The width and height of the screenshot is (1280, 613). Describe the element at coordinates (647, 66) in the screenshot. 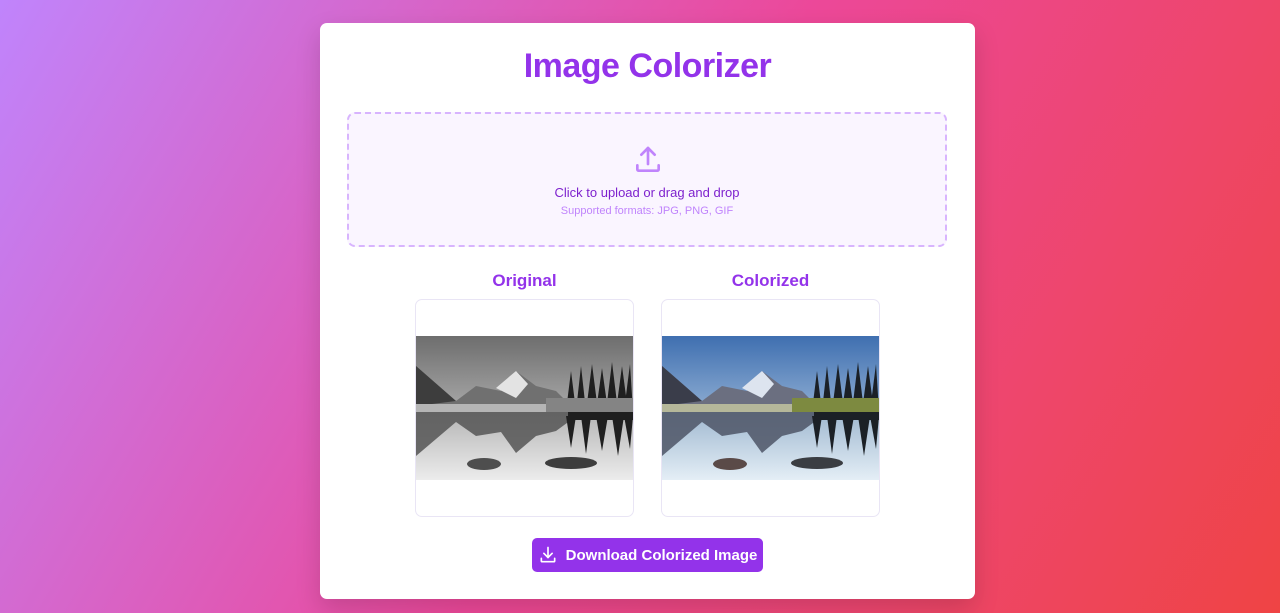

I see `page-title: Image Colorizer` at that location.